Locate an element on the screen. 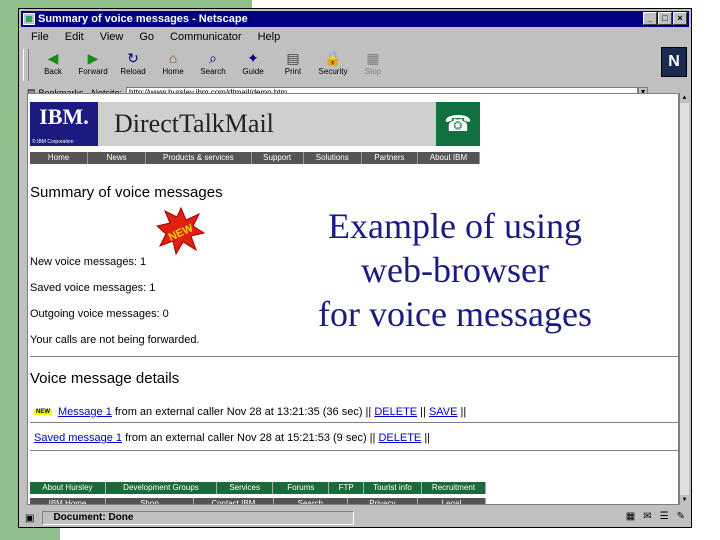  nav-link: Contact IBM is located at coordinates (234, 501).